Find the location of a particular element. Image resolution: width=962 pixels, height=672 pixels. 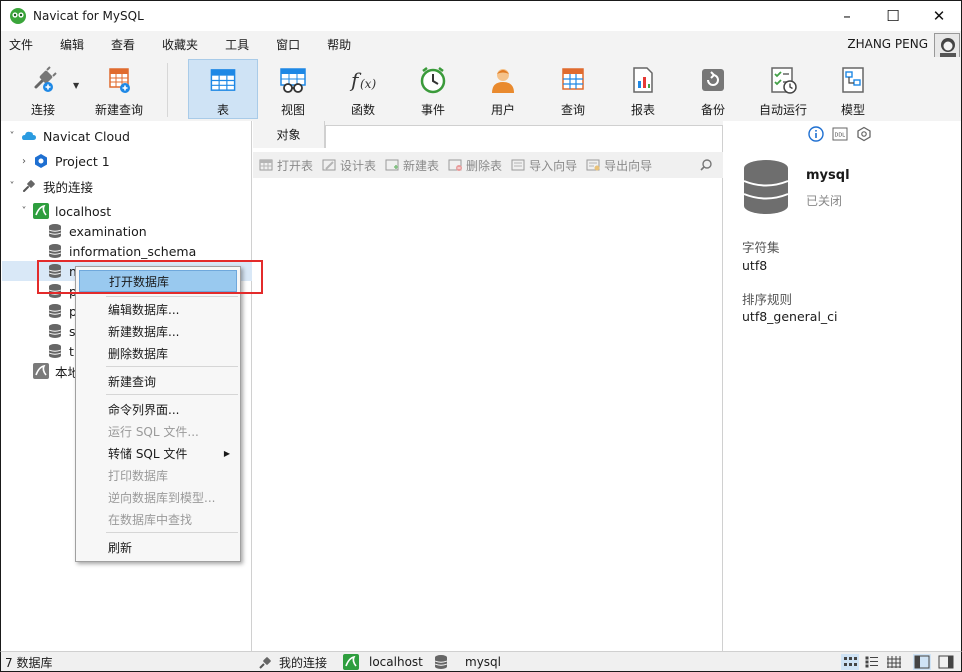

ddl-icon: DDL is located at coordinates (840, 134).